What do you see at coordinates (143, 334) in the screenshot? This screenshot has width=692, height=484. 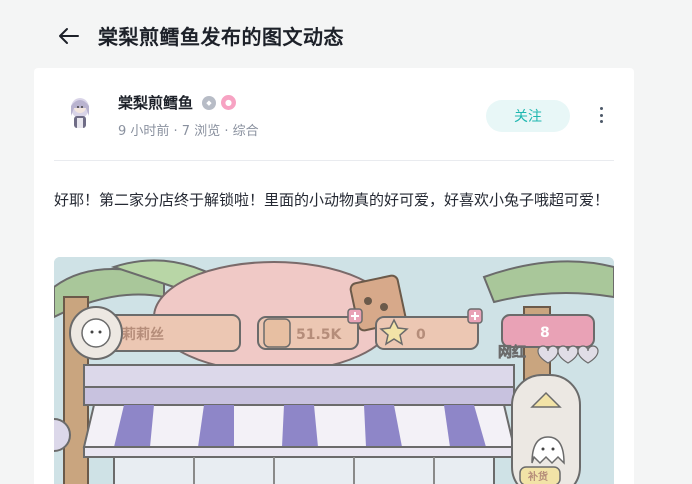 I see `hud-player-name: 莉莉丝` at bounding box center [143, 334].